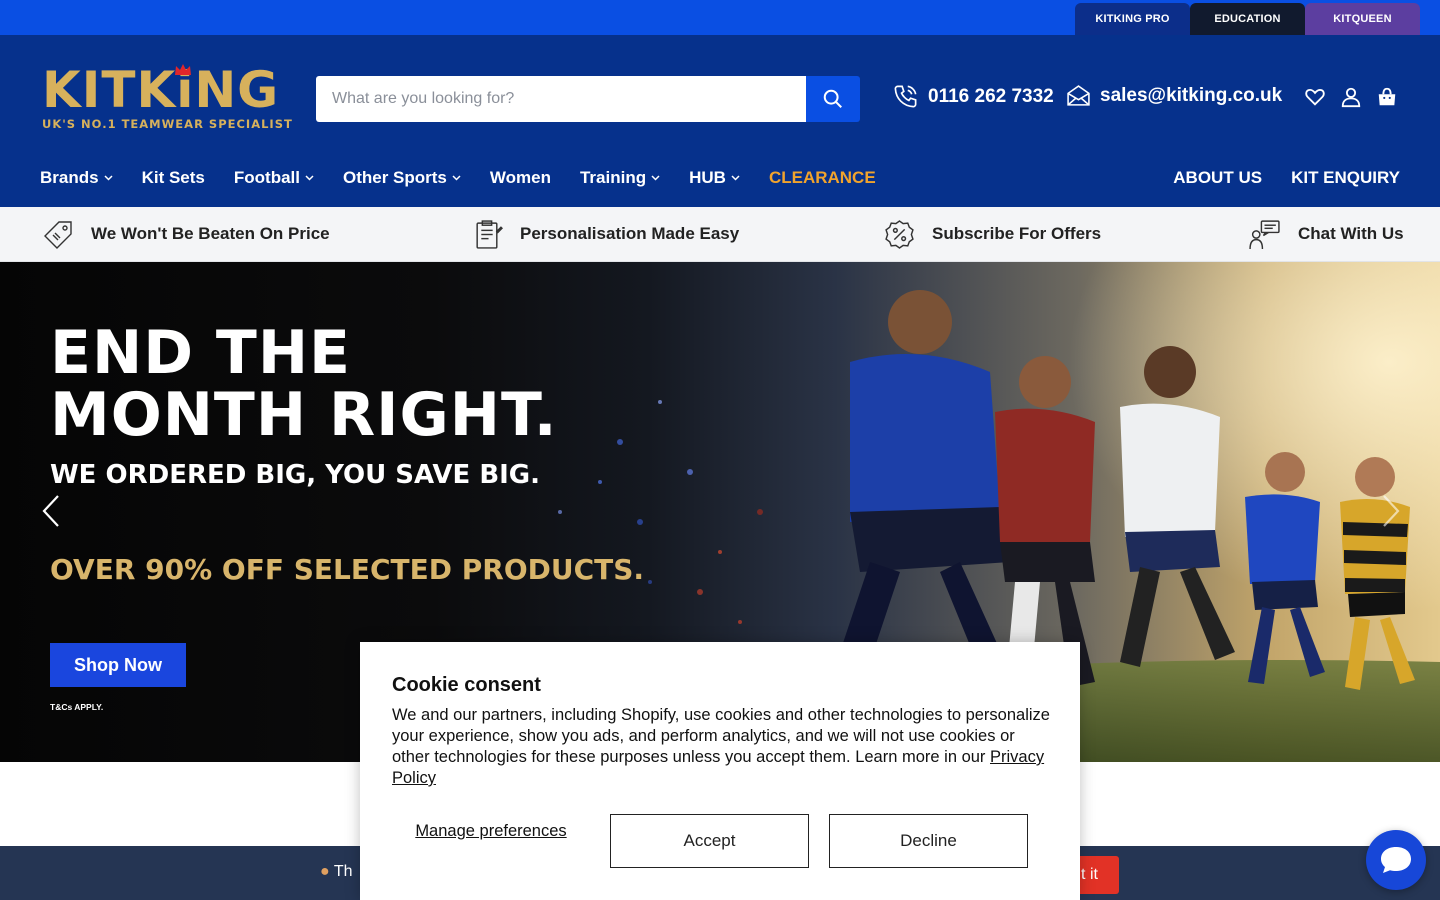 This screenshot has height=900, width=1440. Describe the element at coordinates (720, 17) in the screenshot. I see `top-bar: KITKING PRO EDUCATION KITQUEEN` at that location.